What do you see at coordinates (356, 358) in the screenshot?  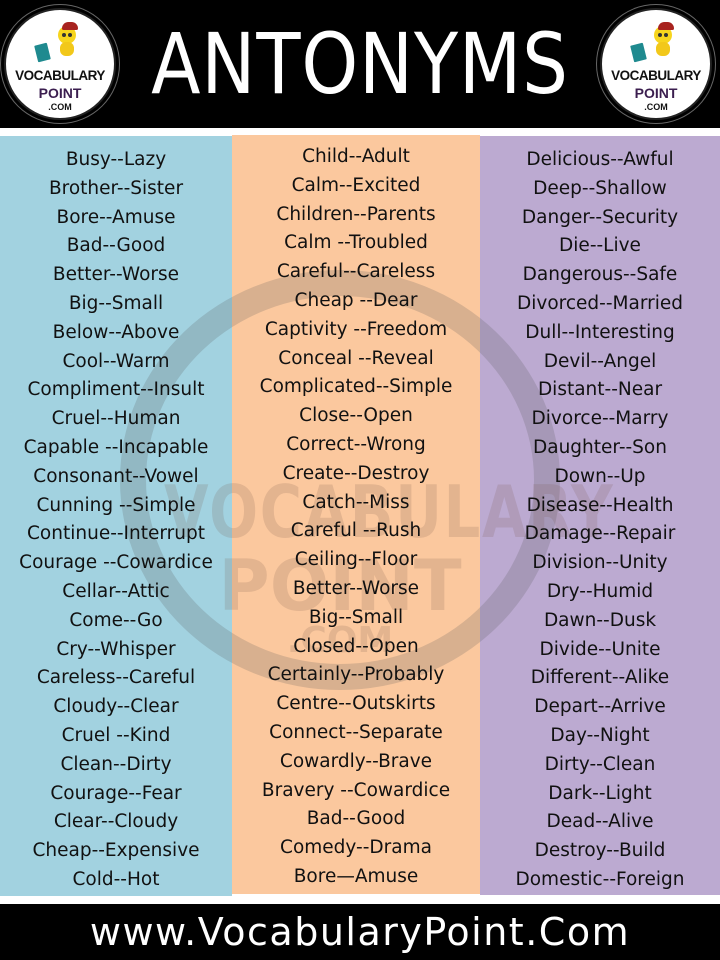 I see `antonym-pair: Conceal --Reveal` at bounding box center [356, 358].